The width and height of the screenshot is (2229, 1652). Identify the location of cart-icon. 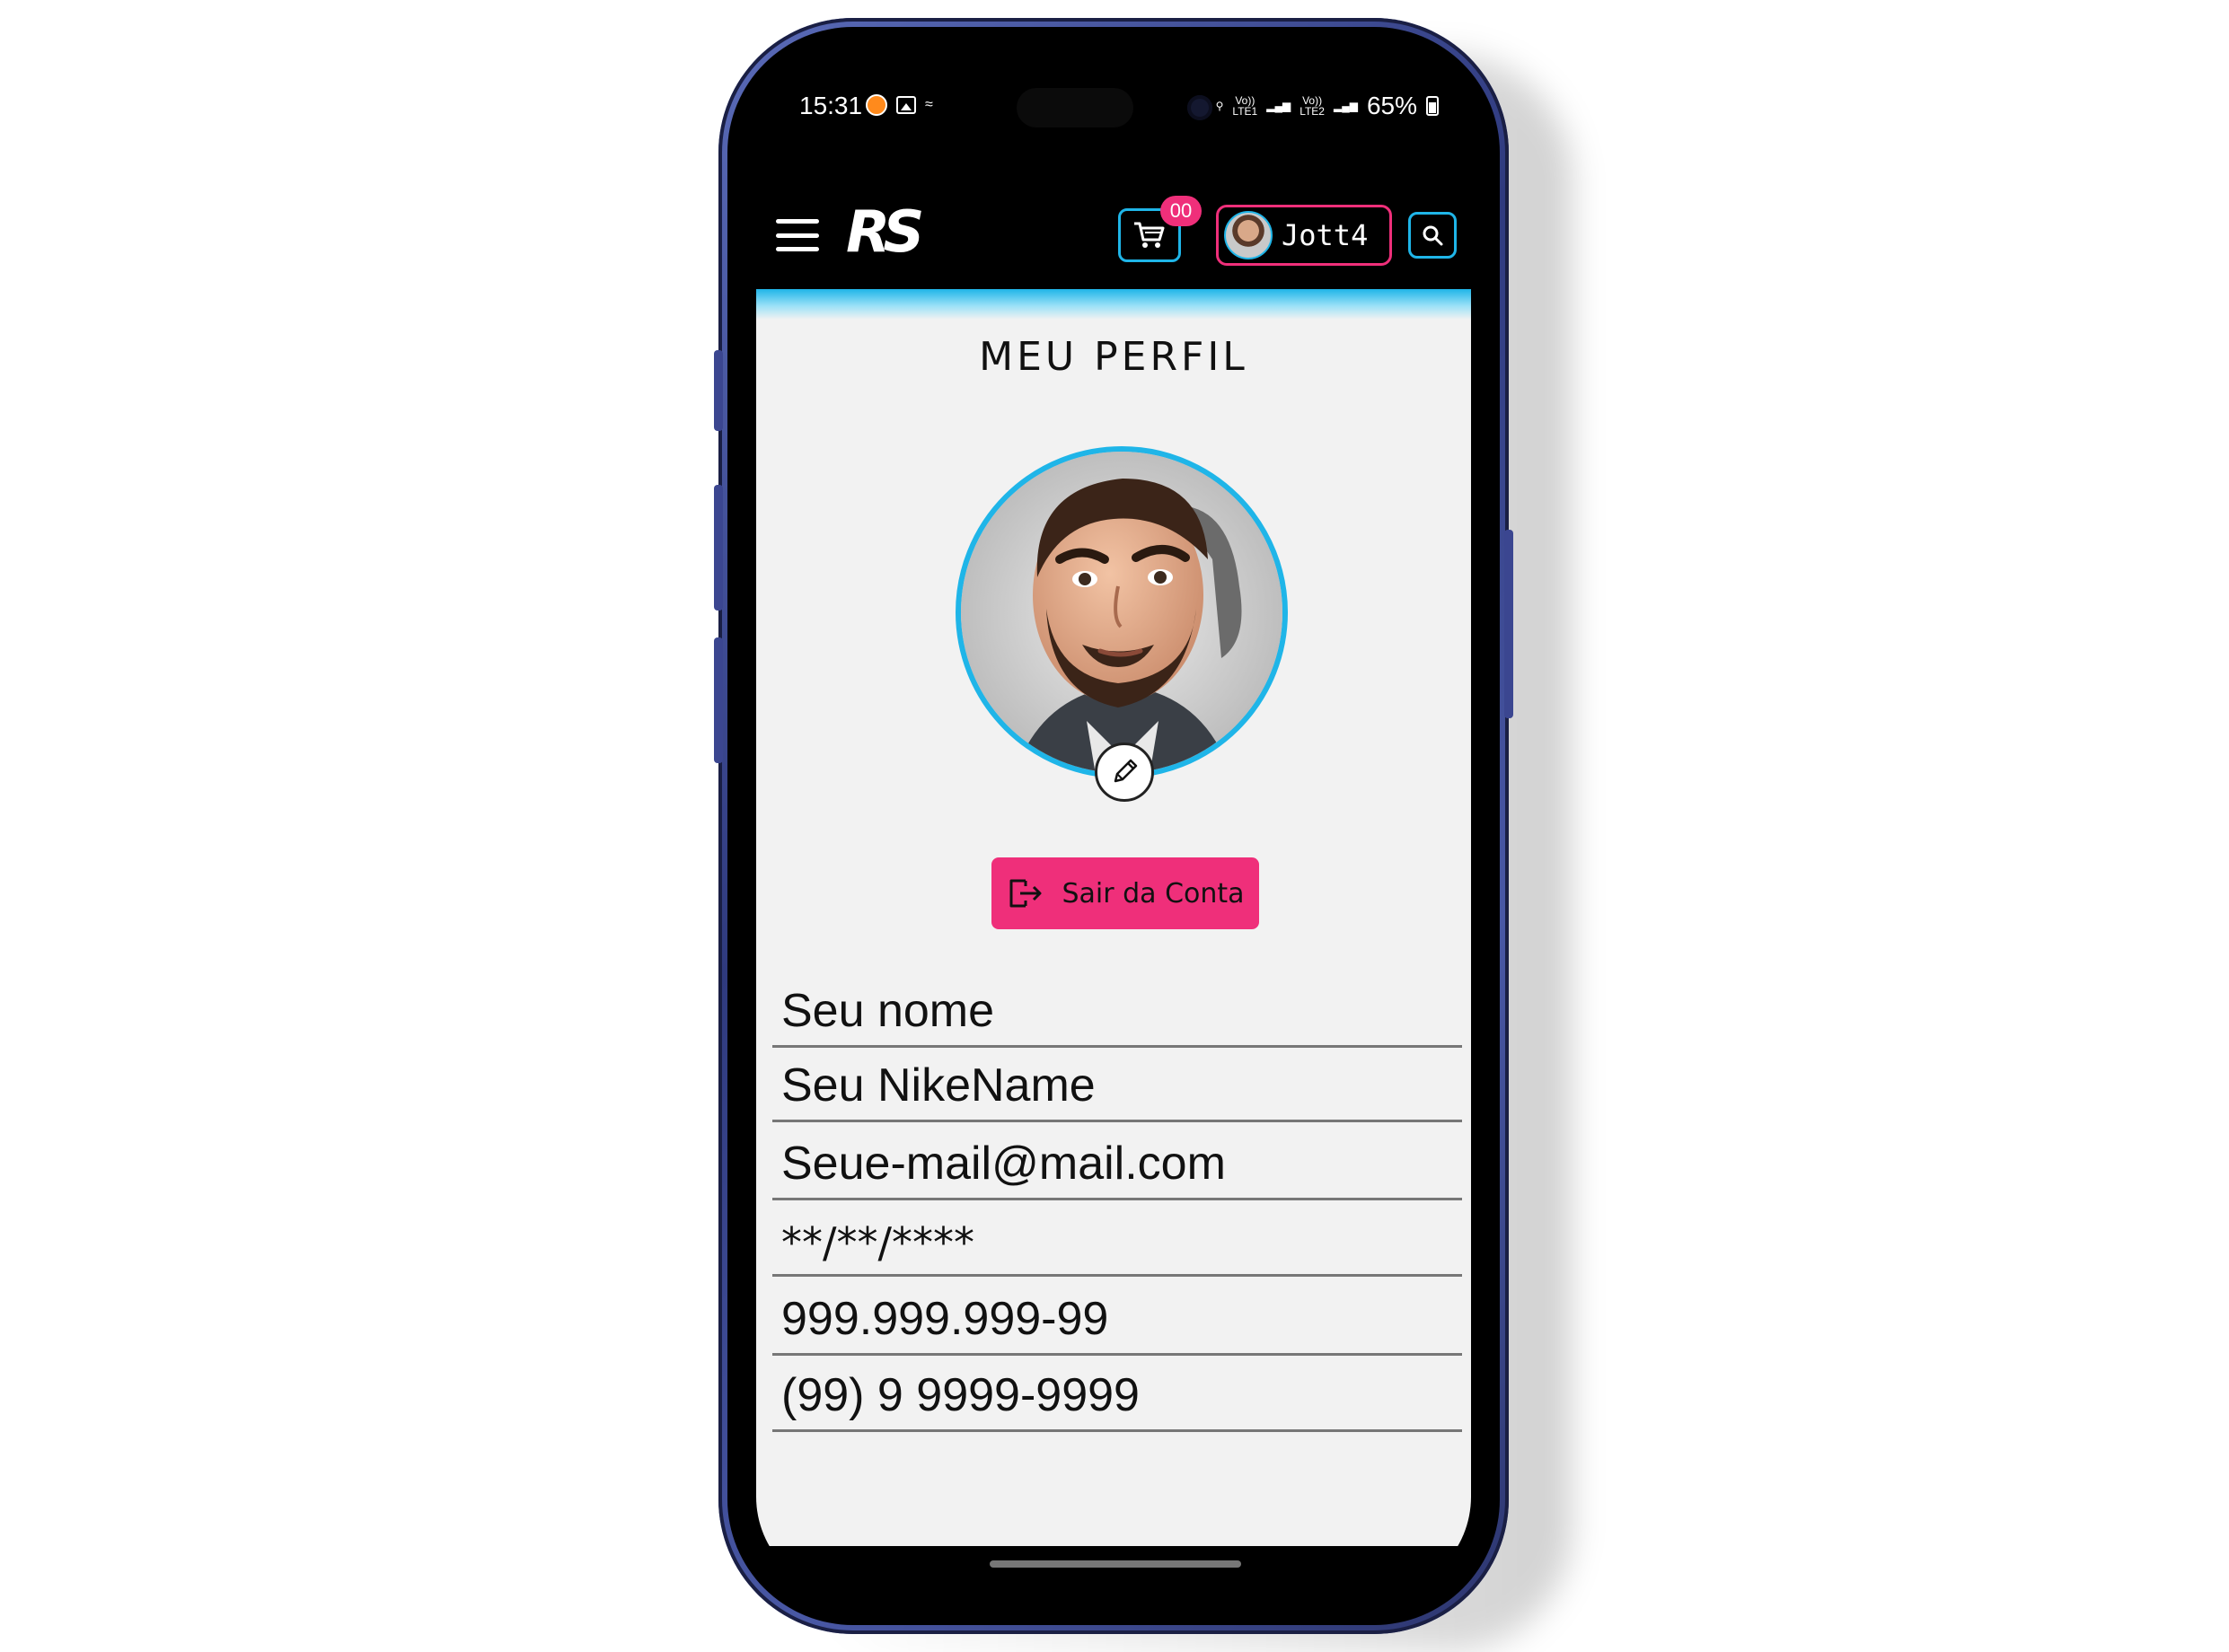
(1149, 235).